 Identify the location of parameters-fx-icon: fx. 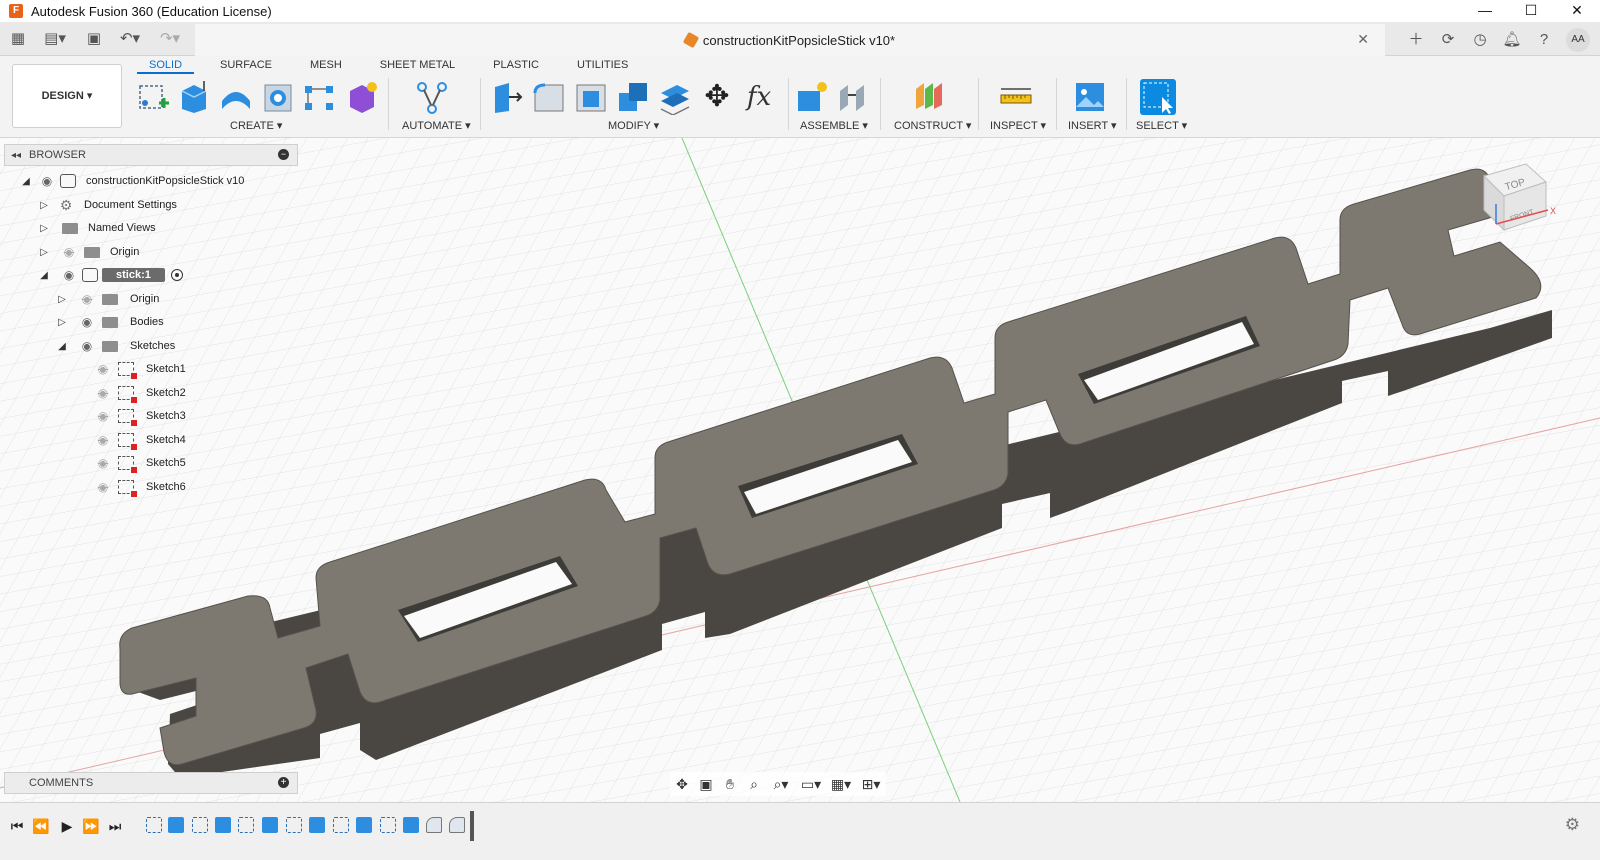
(759, 97).